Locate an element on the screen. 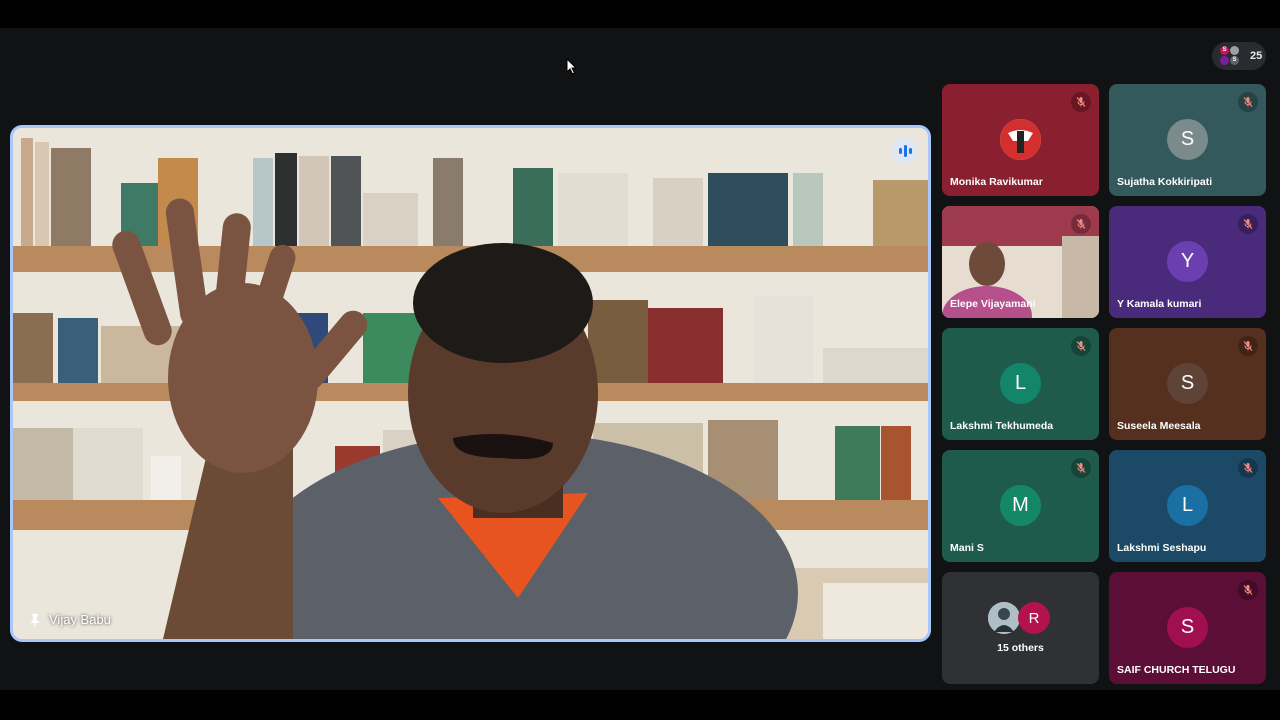 The height and width of the screenshot is (720, 1280). participants-mini-avatars: S S is located at coordinates (1230, 56).